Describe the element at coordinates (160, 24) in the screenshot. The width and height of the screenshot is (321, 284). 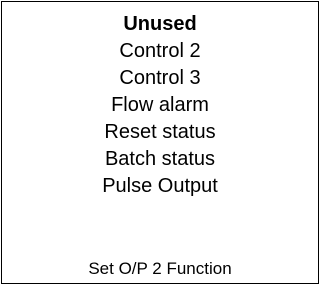
I see `option-unused: Unused` at that location.